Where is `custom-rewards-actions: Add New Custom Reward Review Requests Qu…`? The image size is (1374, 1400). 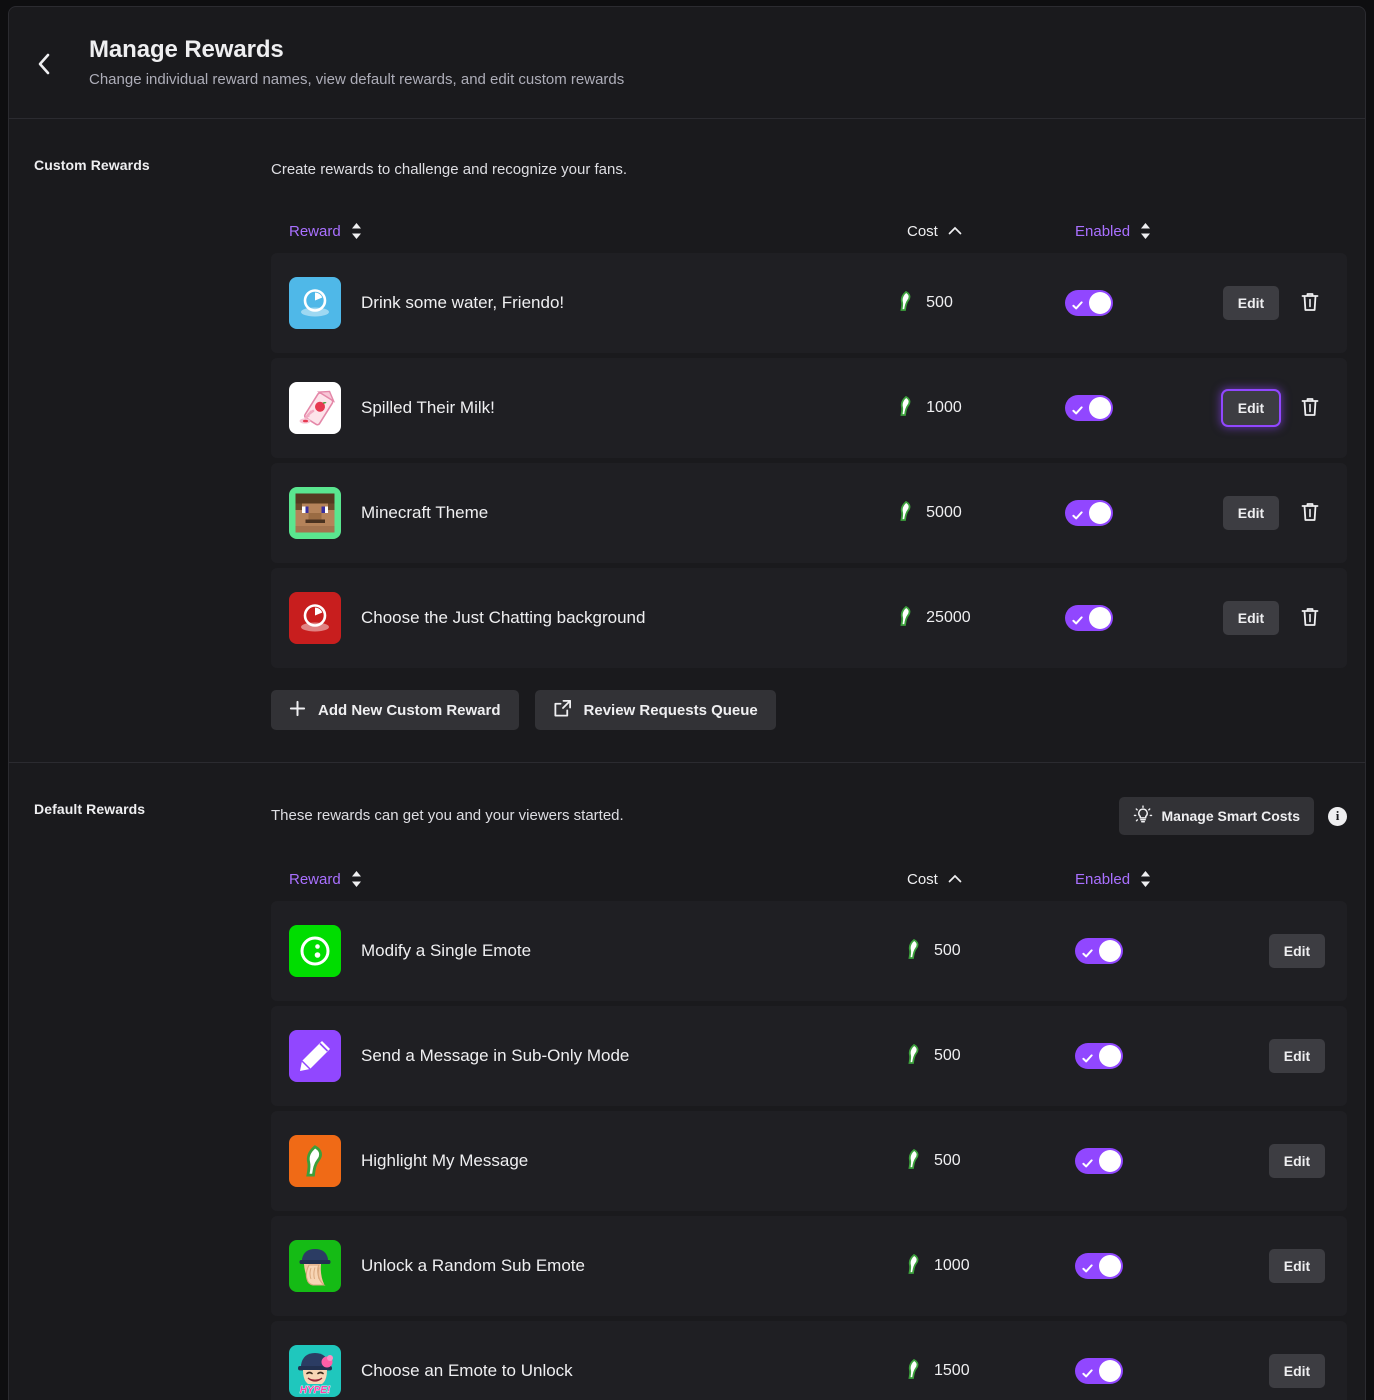
custom-rewards-actions: Add New Custom Reward Review Requests Qu… is located at coordinates (809, 710).